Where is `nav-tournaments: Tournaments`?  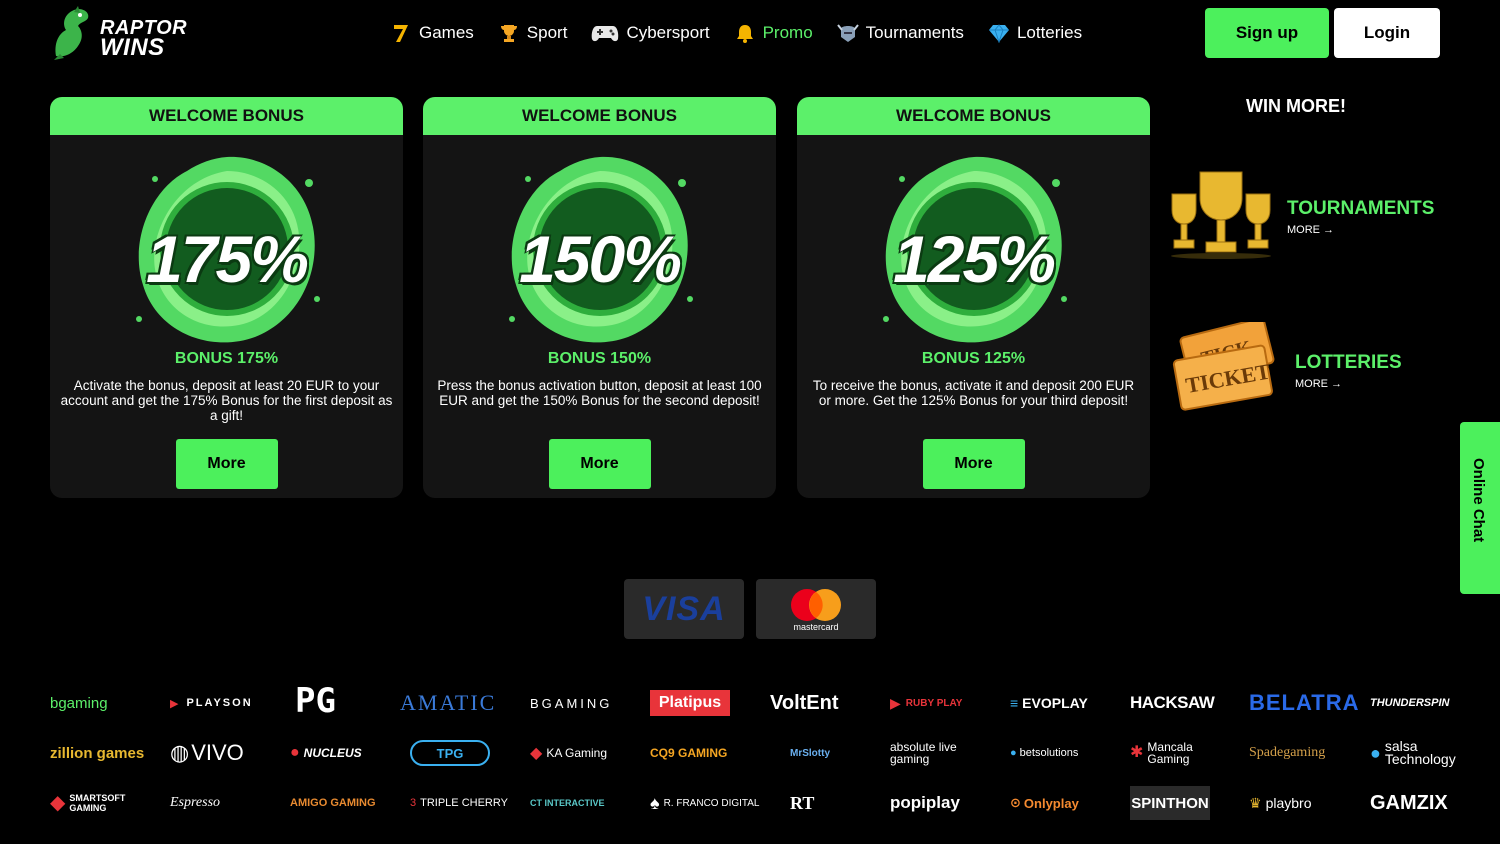 nav-tournaments: Tournaments is located at coordinates (900, 33).